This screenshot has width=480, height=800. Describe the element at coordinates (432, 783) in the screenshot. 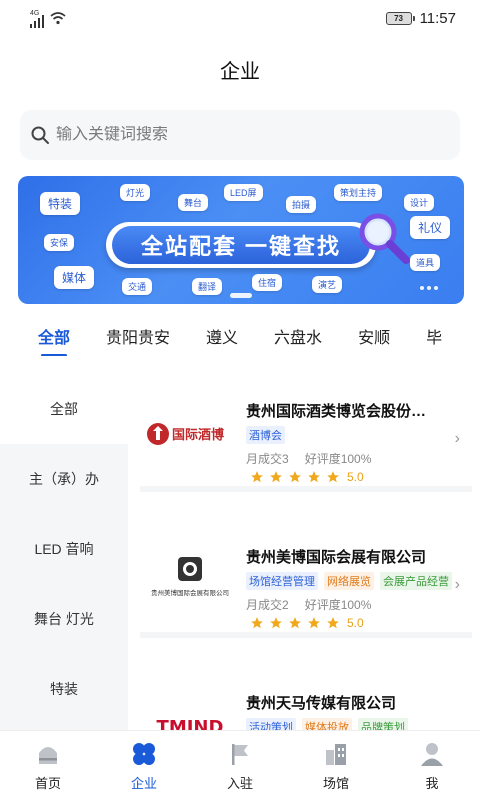

I see `nav-label: 我` at that location.